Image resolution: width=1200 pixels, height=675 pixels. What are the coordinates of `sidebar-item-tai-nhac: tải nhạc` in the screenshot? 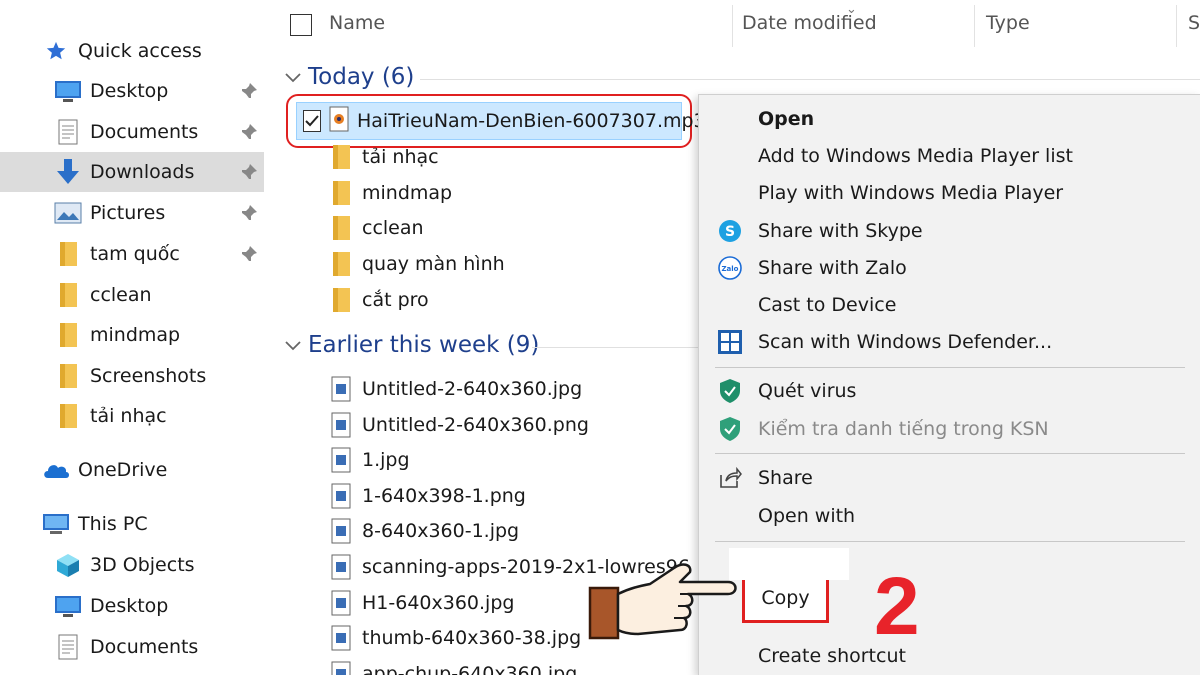 It's located at (132, 416).